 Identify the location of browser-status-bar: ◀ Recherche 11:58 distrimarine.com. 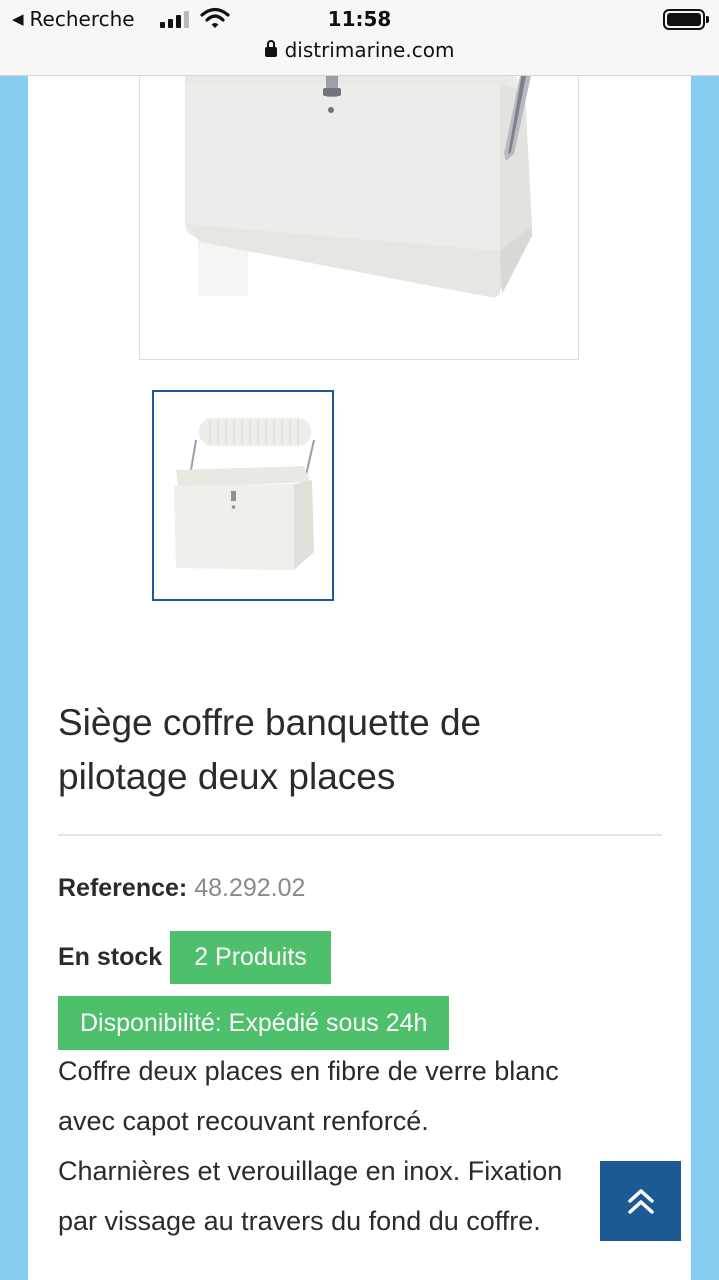
(359, 38).